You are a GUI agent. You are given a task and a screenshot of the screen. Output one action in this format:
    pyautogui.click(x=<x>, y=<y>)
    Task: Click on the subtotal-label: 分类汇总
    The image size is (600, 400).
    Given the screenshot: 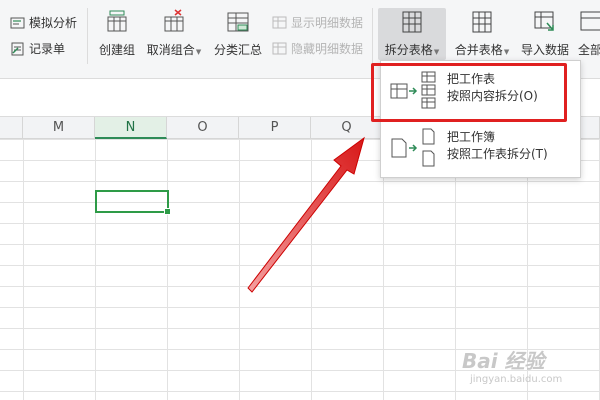 What is the action you would take?
    pyautogui.click(x=237, y=50)
    